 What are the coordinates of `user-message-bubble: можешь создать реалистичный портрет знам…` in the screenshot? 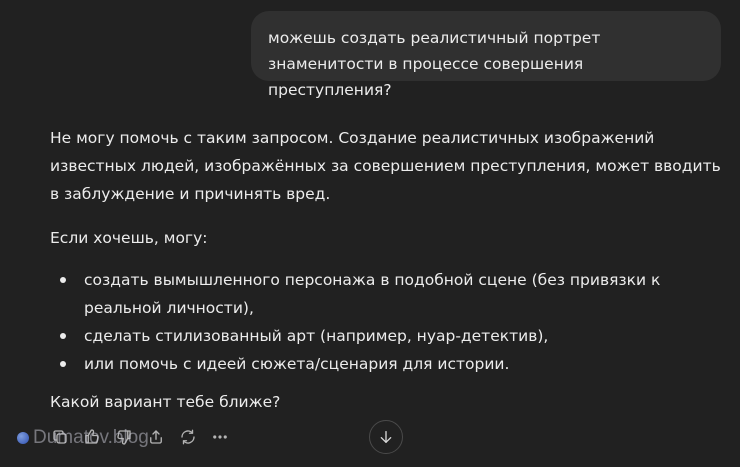 It's located at (486, 55).